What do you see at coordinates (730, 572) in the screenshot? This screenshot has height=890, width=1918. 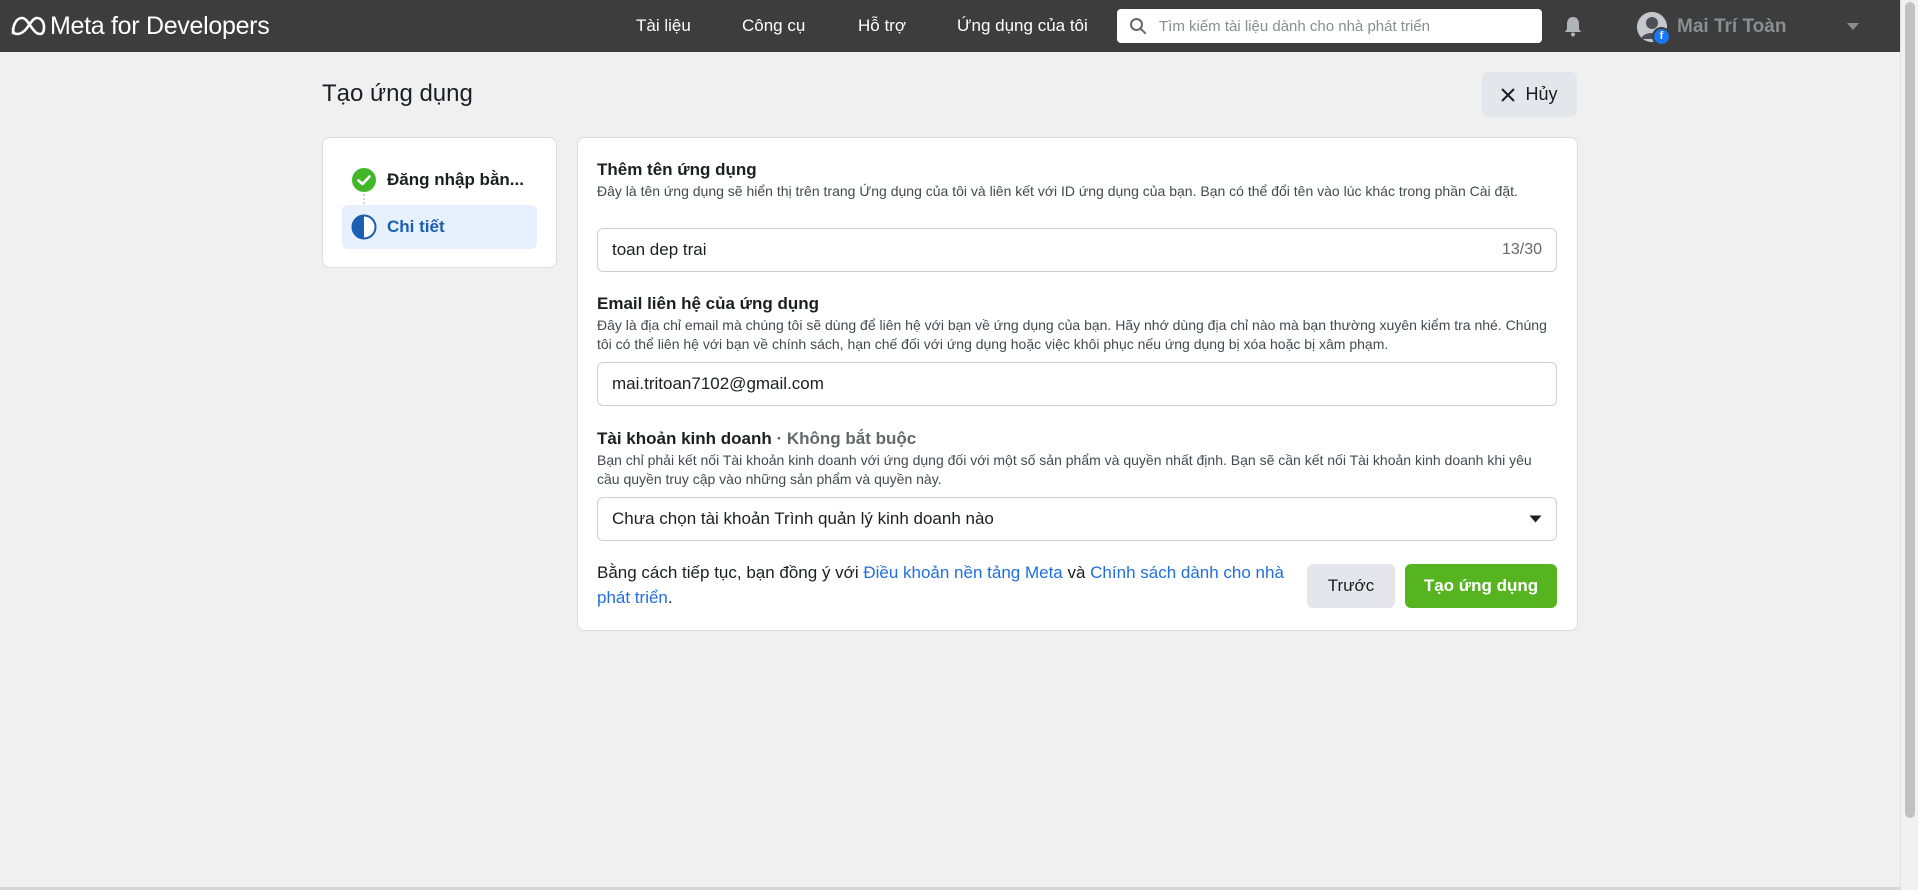 I see `terms-prefix: Bằng cách tiếp tục, bạn đồng ý với` at bounding box center [730, 572].